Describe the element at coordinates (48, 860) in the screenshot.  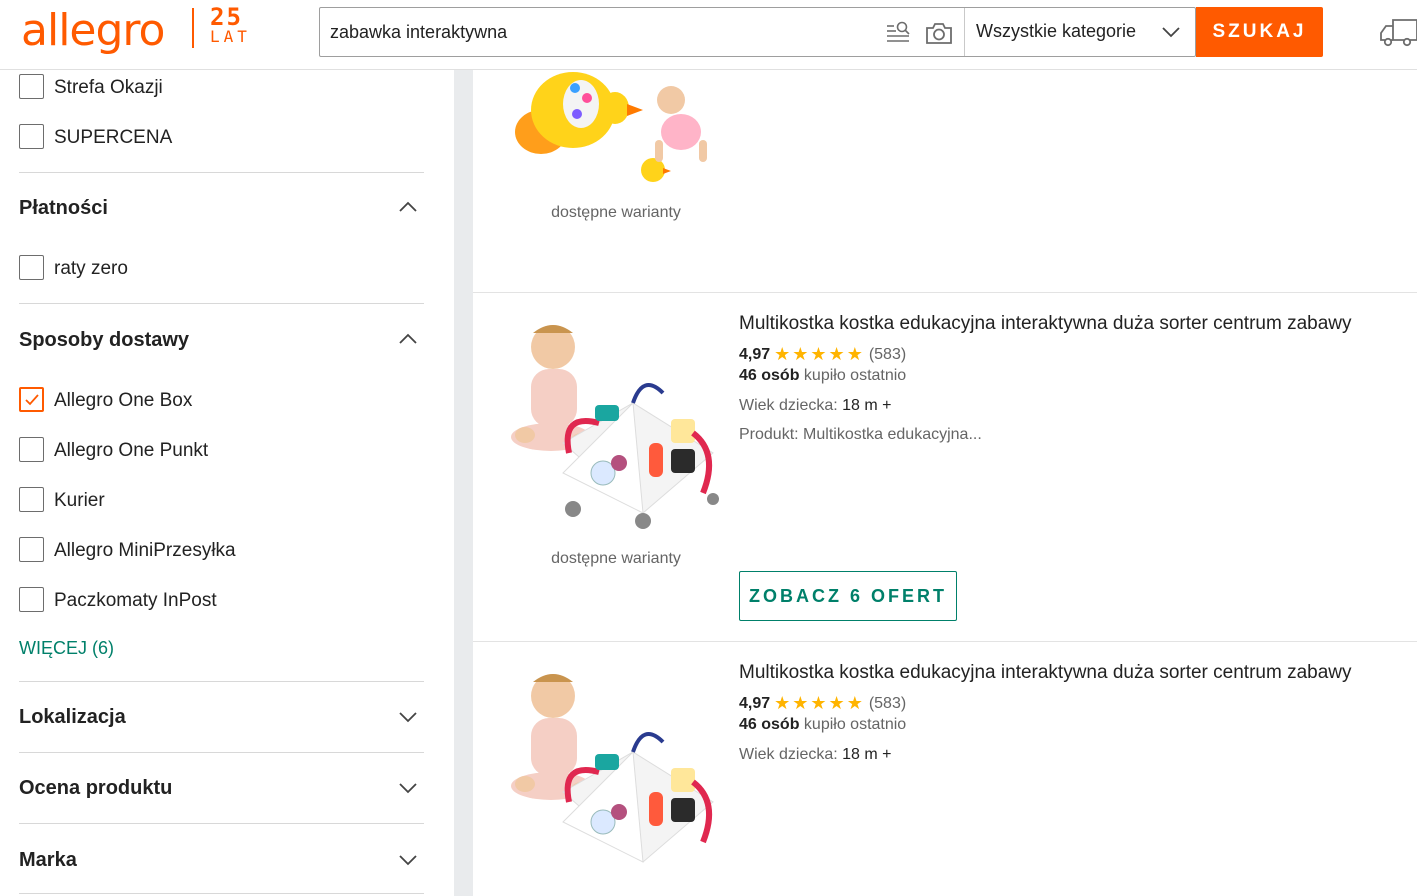
I see `section-title-brand: Marka` at that location.